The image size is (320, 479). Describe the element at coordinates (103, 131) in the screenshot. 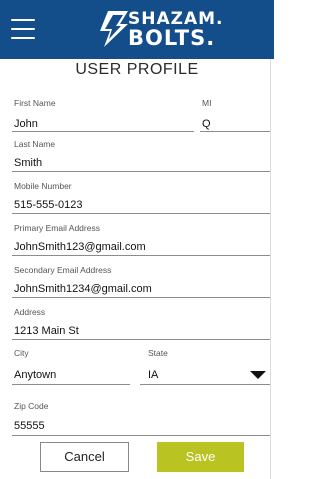

I see `first-name-underline` at that location.